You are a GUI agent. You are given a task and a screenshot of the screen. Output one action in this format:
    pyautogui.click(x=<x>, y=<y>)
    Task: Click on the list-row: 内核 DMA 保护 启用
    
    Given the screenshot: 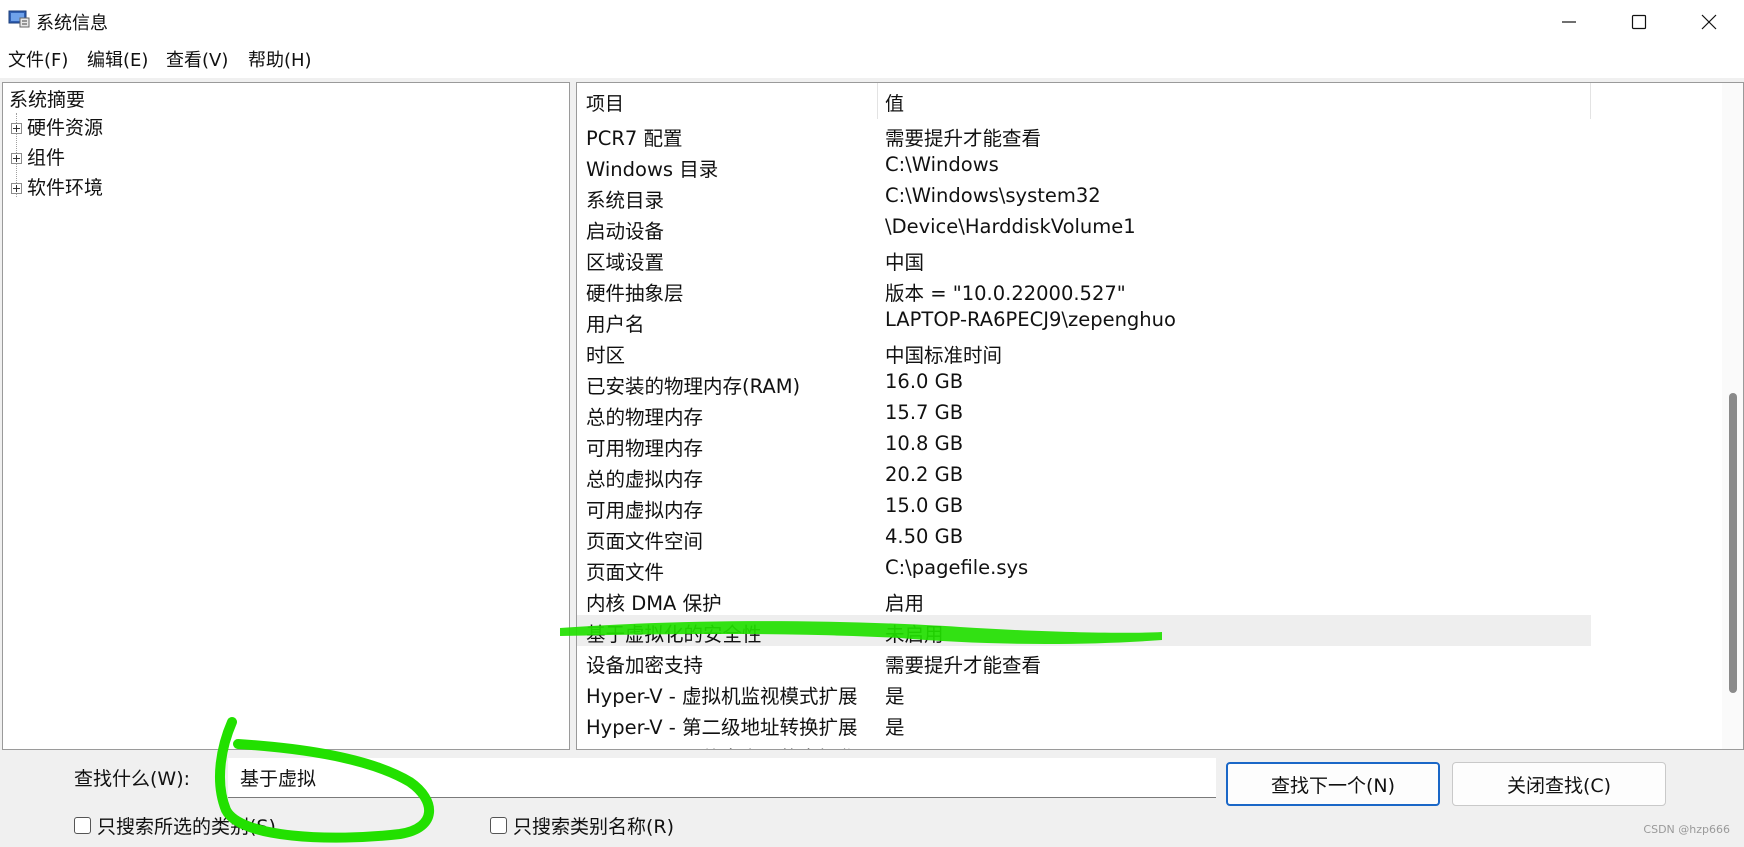 What is the action you would take?
    pyautogui.click(x=1084, y=599)
    